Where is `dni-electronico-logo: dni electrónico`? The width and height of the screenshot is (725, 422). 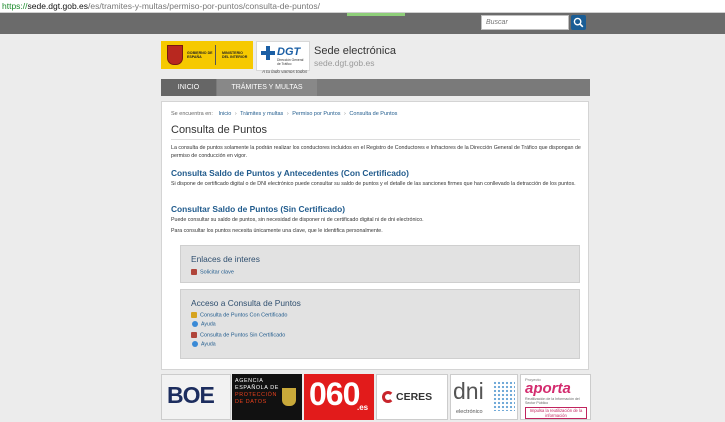 dni-electronico-logo: dni electrónico is located at coordinates (484, 397).